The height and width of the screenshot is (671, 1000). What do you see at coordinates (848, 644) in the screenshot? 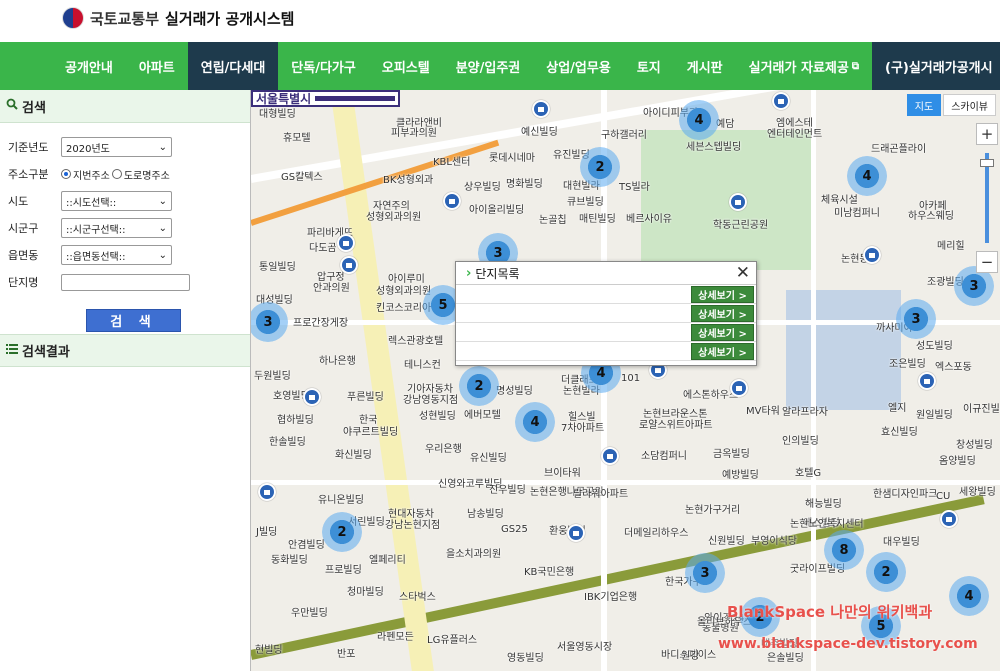
I see `watermark-url: www.blankspace-dev.tistory.com` at bounding box center [848, 644].